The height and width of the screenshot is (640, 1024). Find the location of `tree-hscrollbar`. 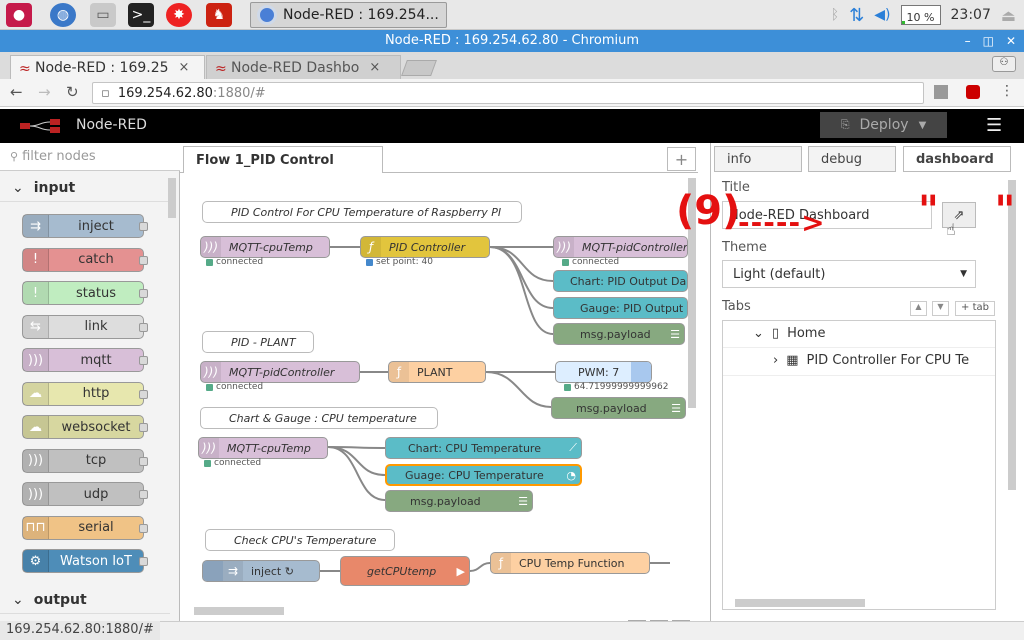

tree-hscrollbar is located at coordinates (800, 603).